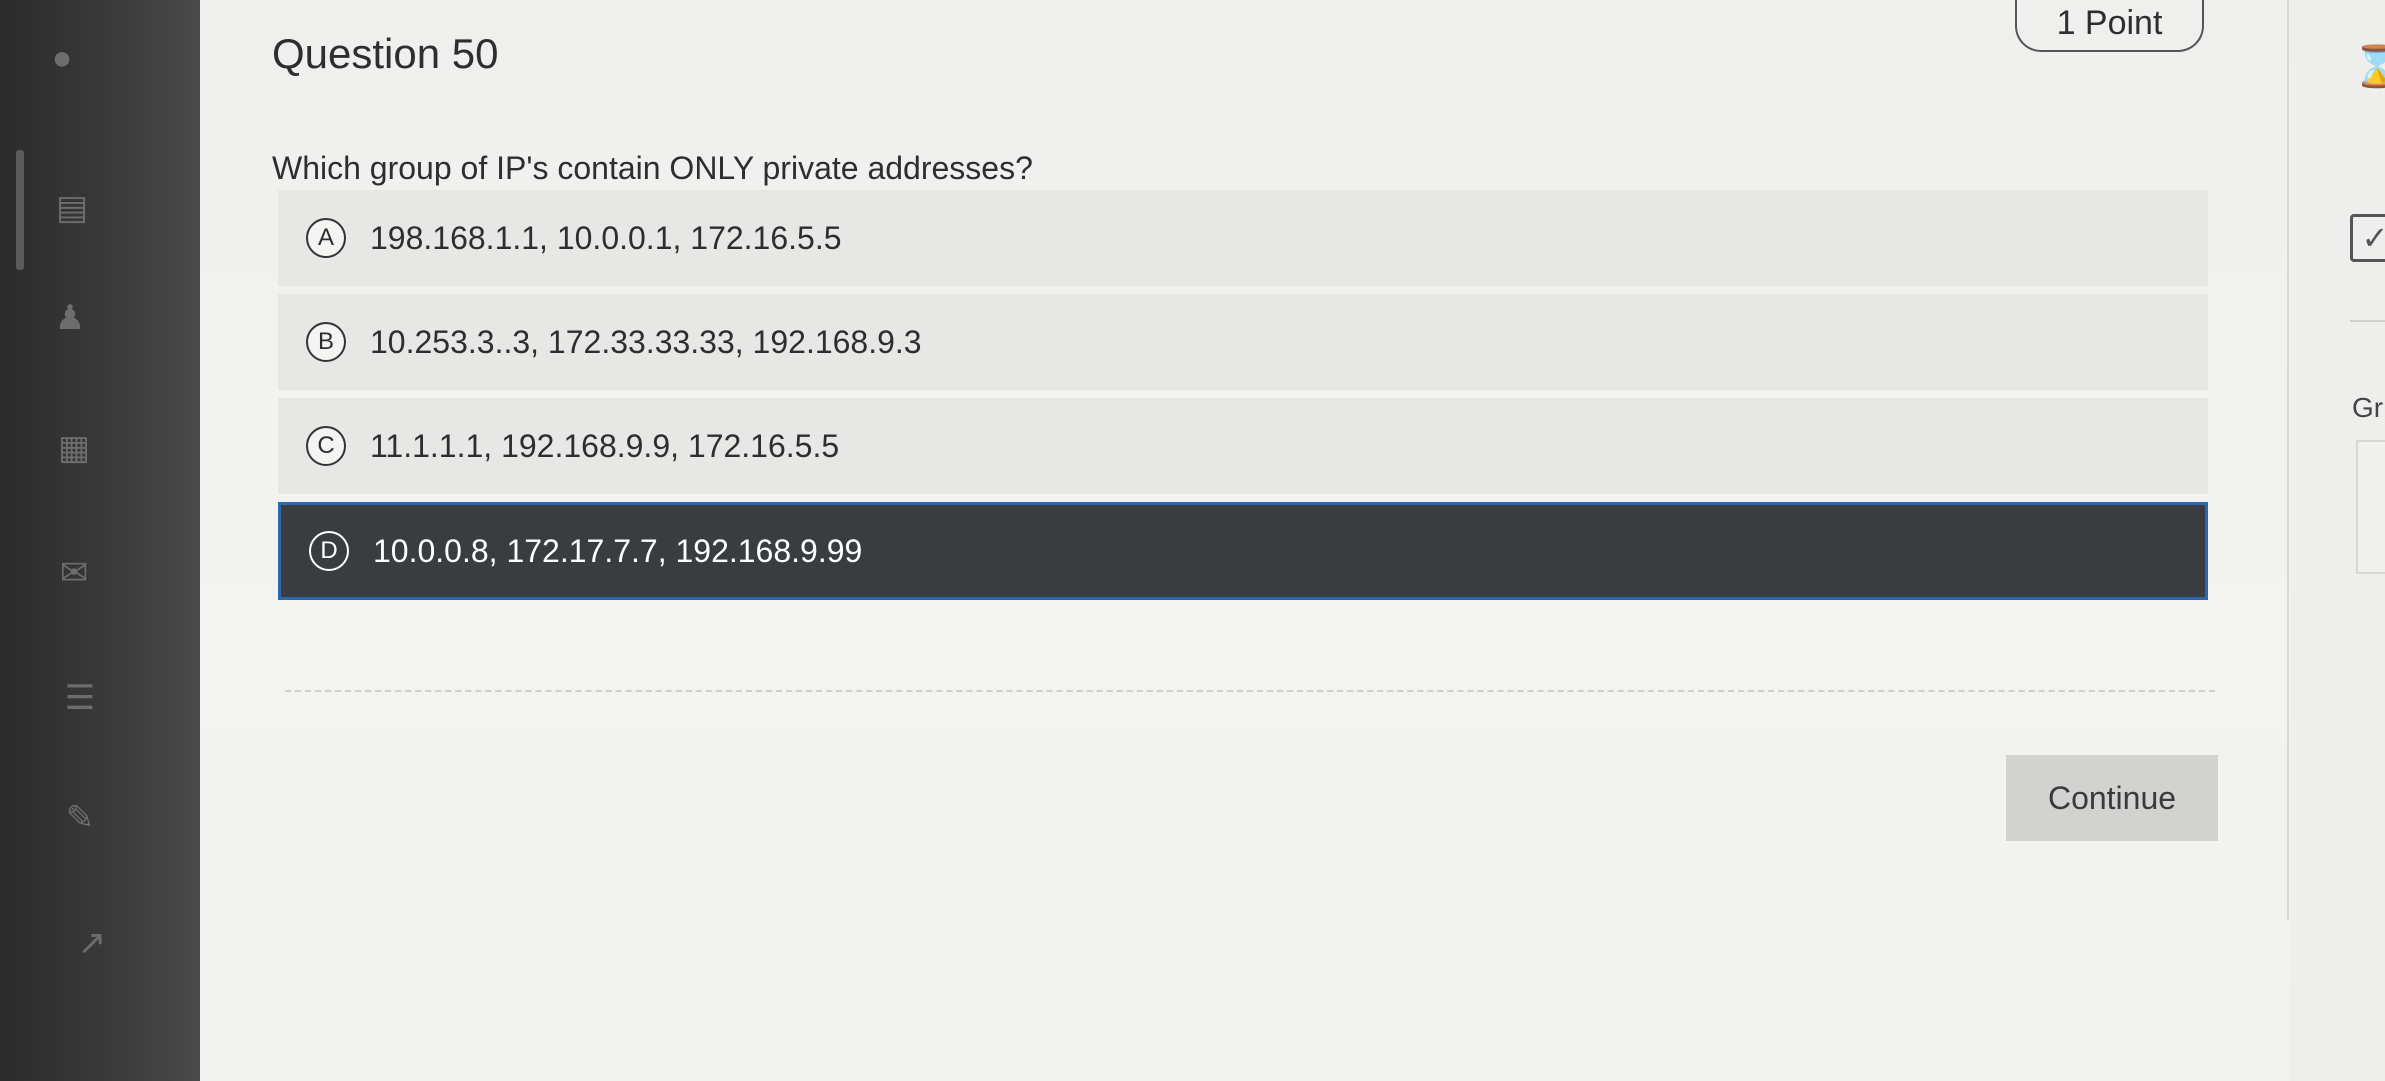  Describe the element at coordinates (72, 208) in the screenshot. I see `book-icon: ▤` at that location.